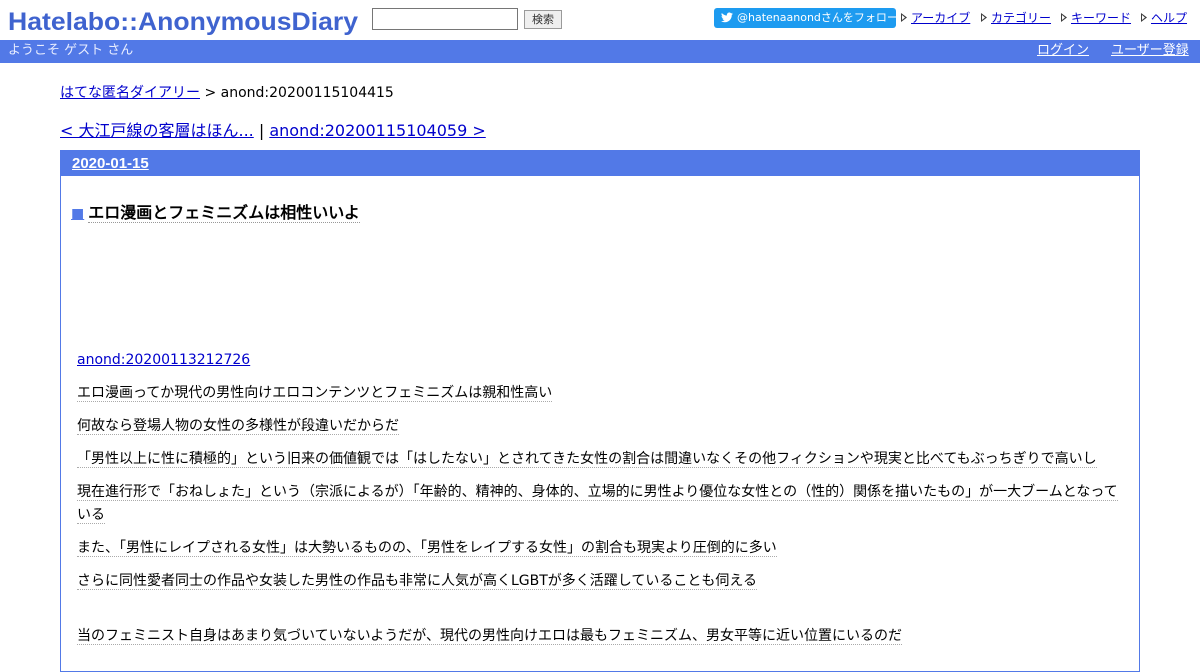  I want to click on body-paragraph-blank, so click(604, 609).